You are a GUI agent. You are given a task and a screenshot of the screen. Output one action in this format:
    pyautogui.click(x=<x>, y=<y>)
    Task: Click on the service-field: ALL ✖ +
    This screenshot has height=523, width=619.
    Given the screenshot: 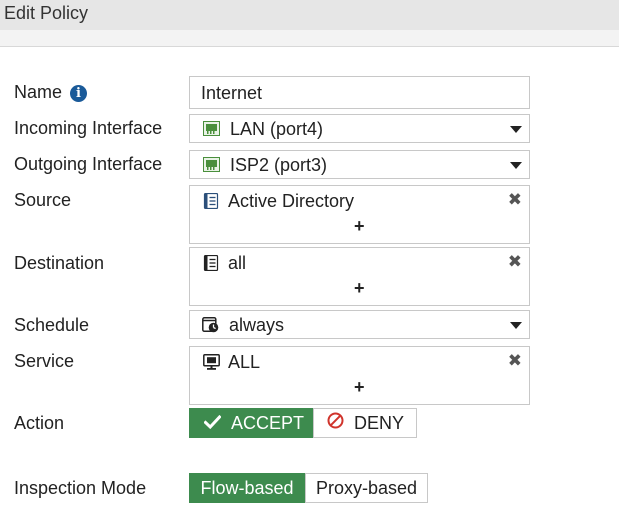 What is the action you would take?
    pyautogui.click(x=359, y=375)
    